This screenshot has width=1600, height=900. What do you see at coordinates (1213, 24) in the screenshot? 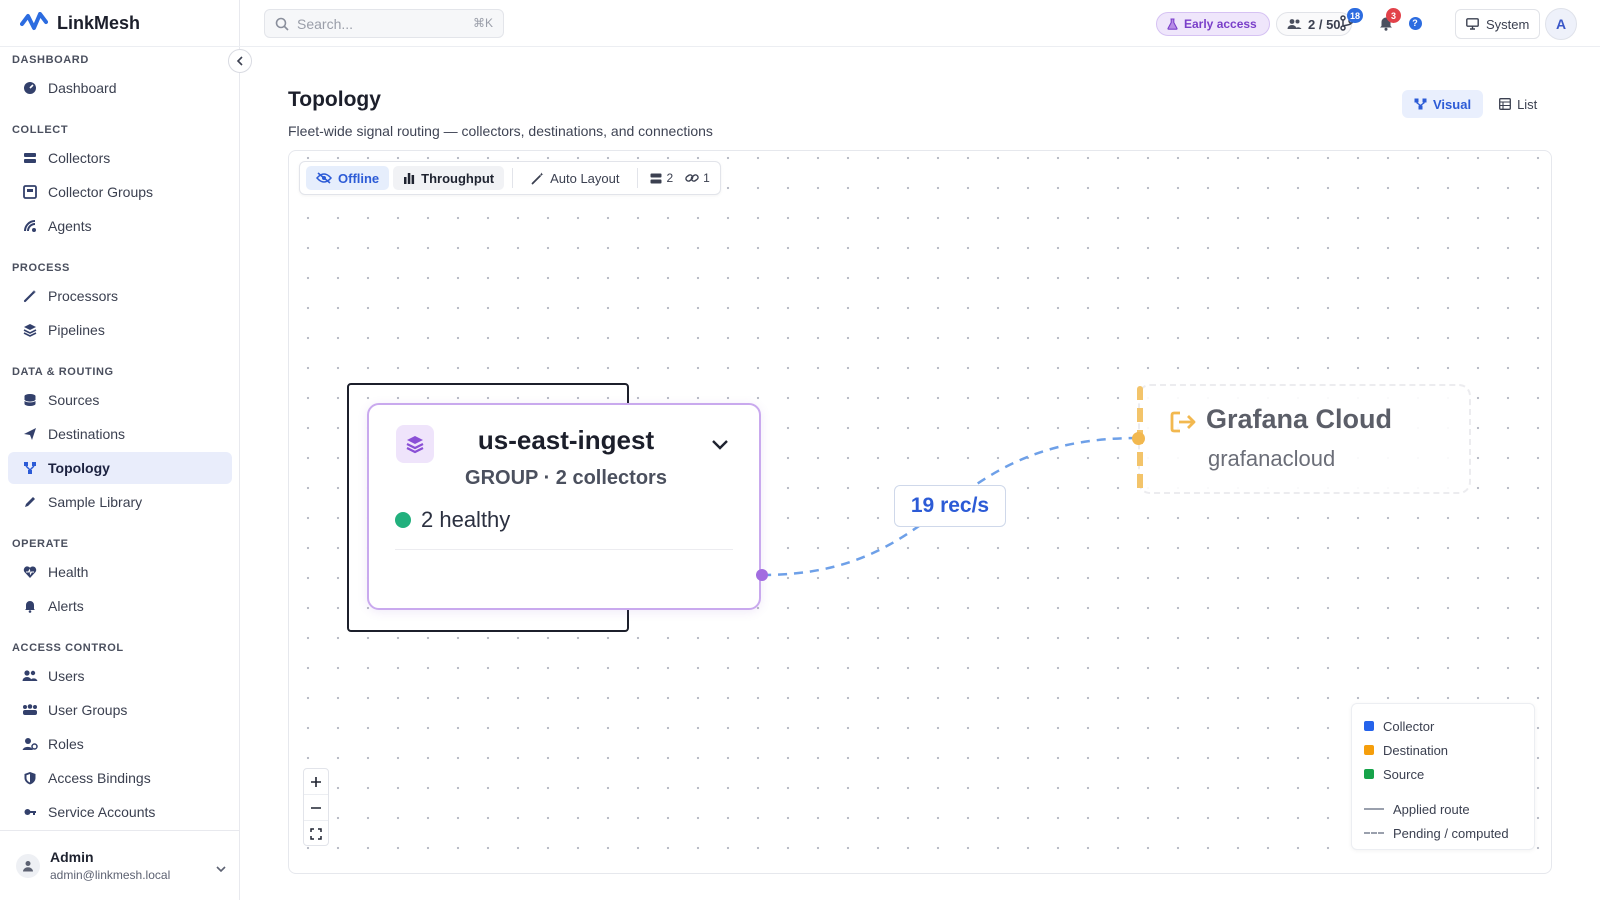
I see `early-access-badge: Early access` at bounding box center [1213, 24].